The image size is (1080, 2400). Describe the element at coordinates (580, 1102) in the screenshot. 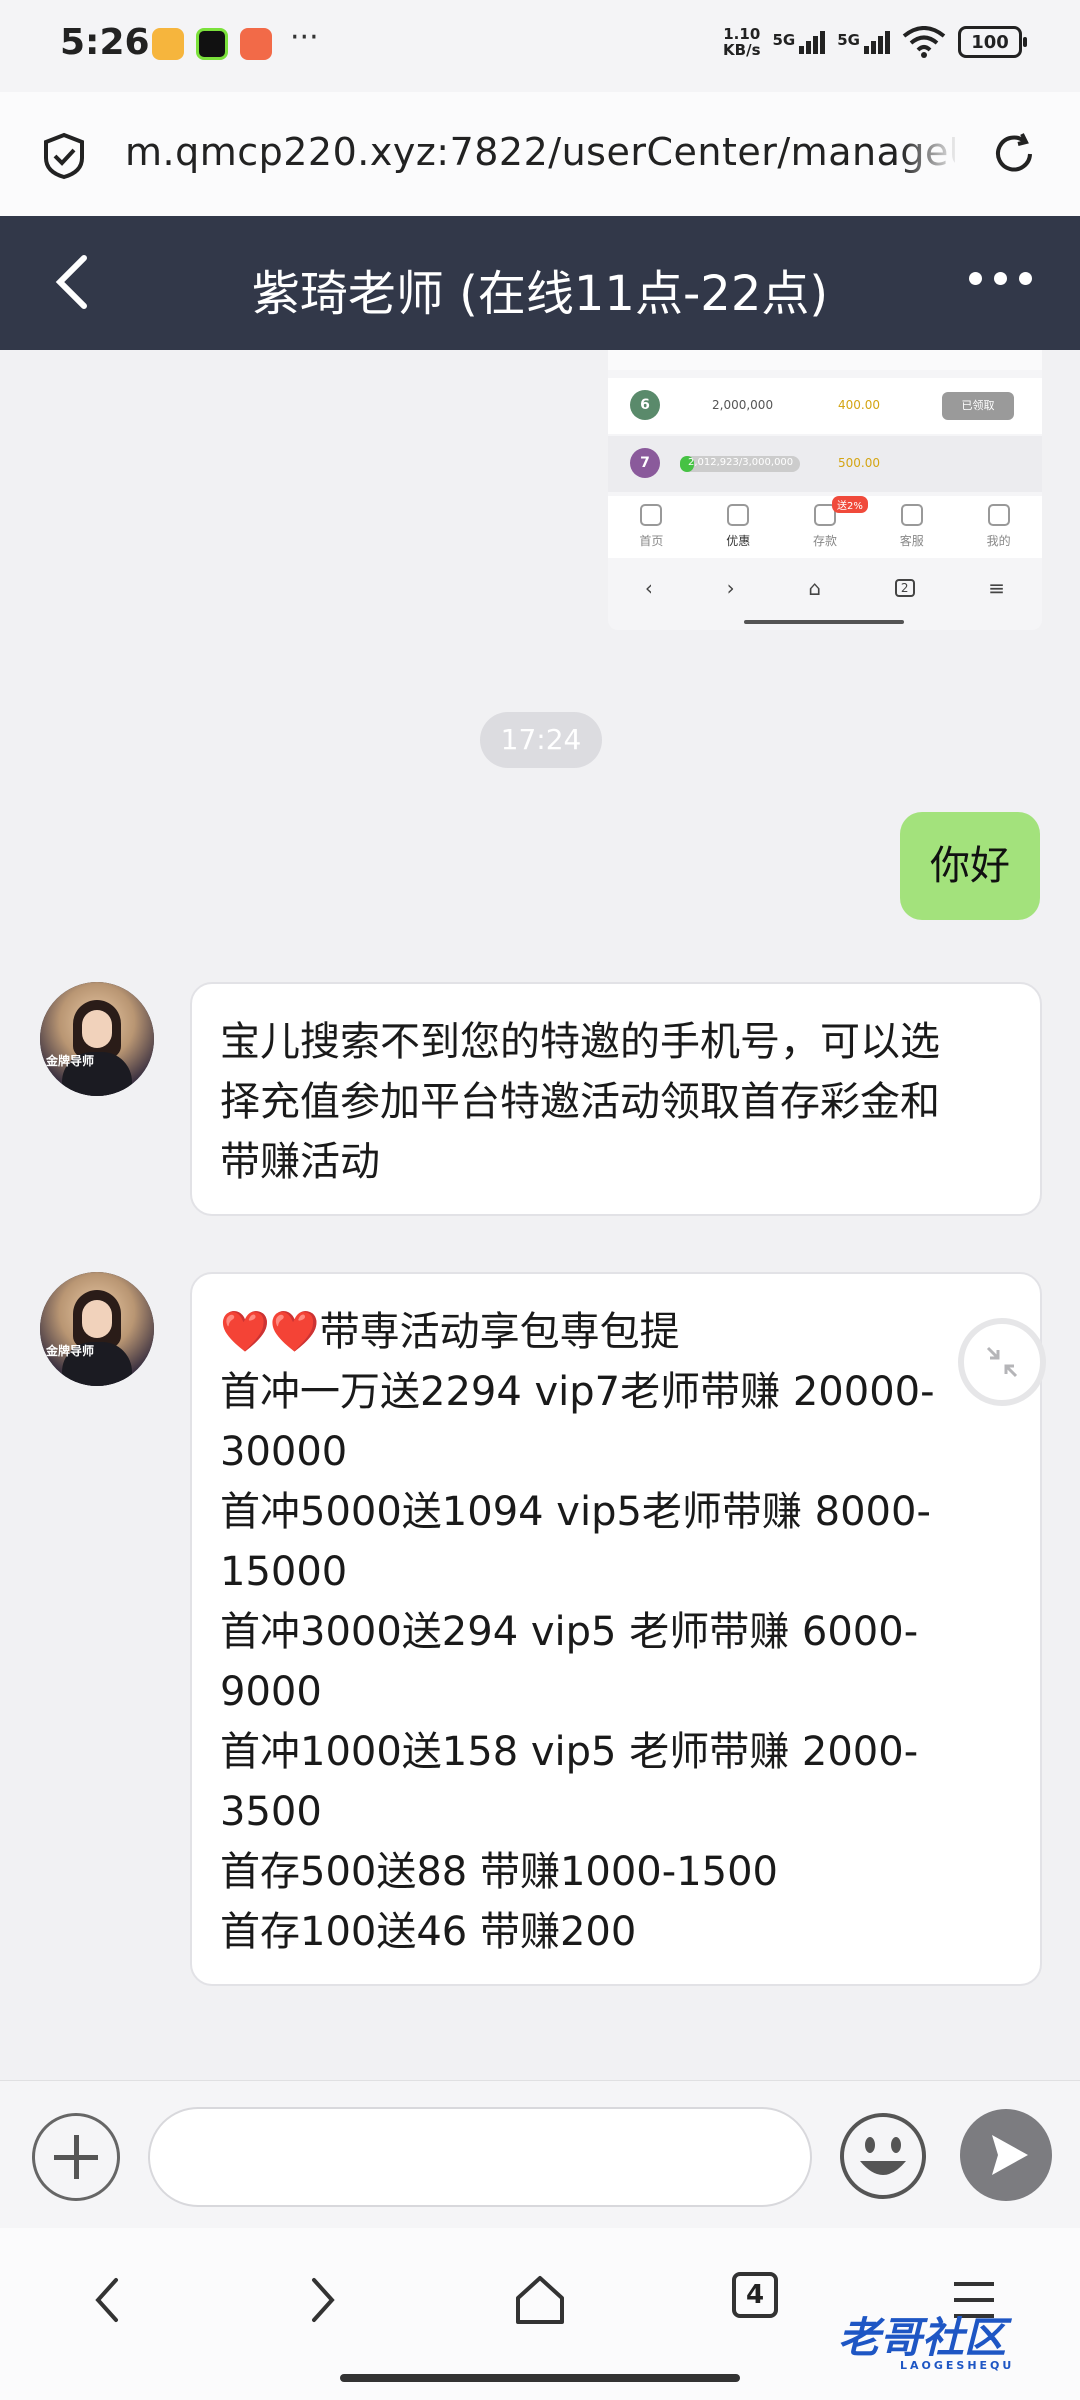

I see `message-line: 择充值参加平台特邀活动领取首存彩金和` at that location.